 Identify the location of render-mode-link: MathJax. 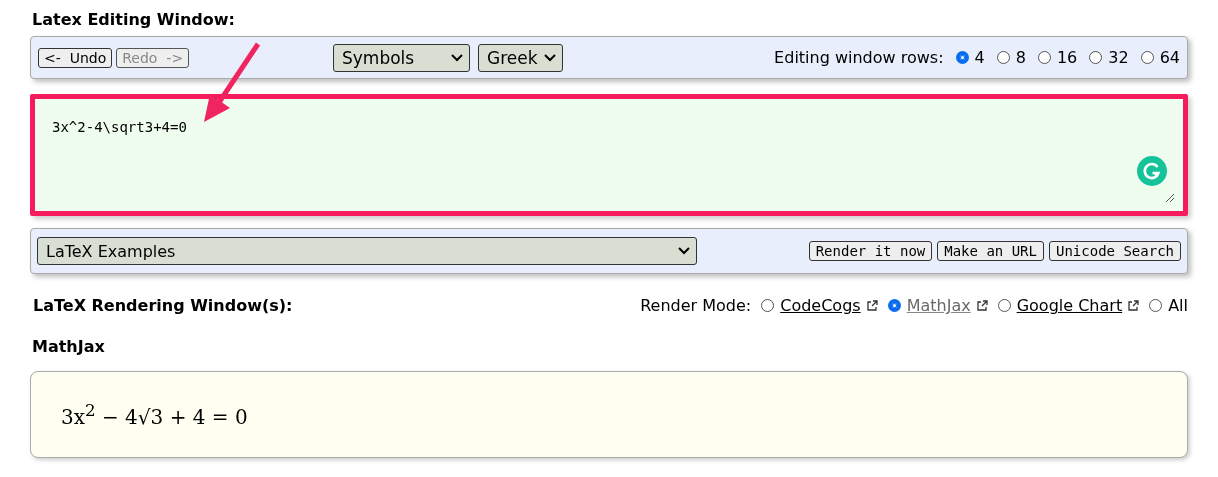
(938, 305).